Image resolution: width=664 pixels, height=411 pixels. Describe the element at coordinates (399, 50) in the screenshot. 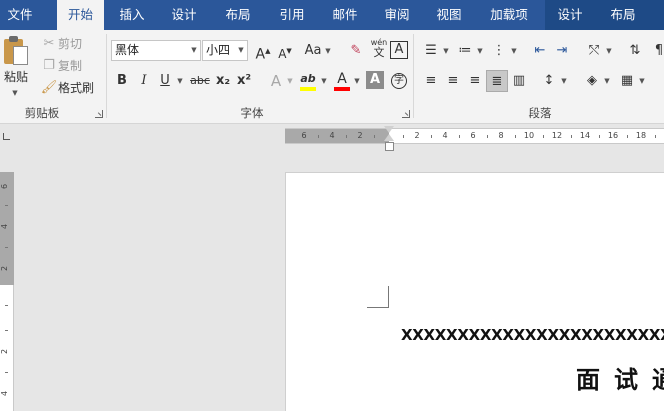

I see `character-border-icon: A` at that location.